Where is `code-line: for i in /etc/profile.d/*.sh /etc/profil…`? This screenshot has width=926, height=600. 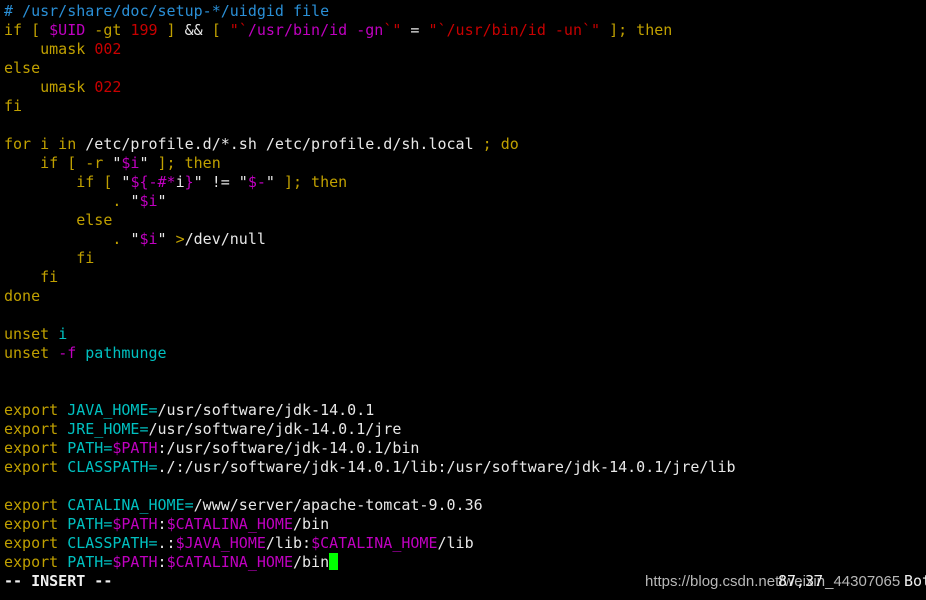
code-line: for i in /etc/profile.d/*.sh /etc/profil… is located at coordinates (370, 144).